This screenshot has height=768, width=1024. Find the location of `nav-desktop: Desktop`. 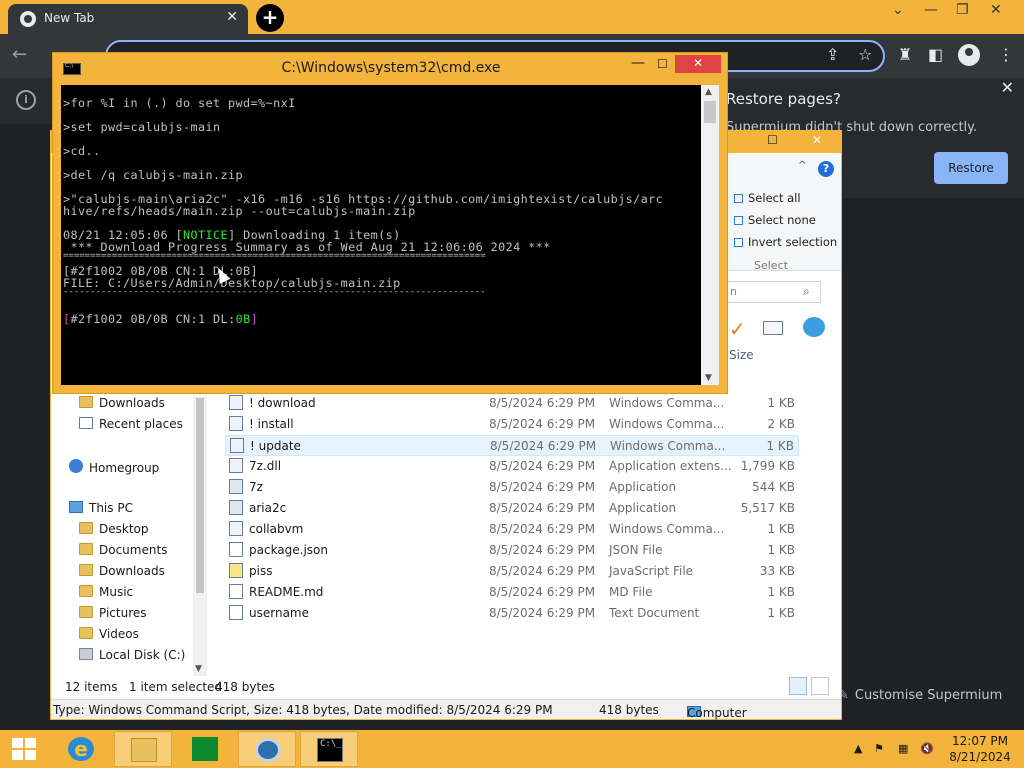

nav-desktop: Desktop is located at coordinates (114, 529).